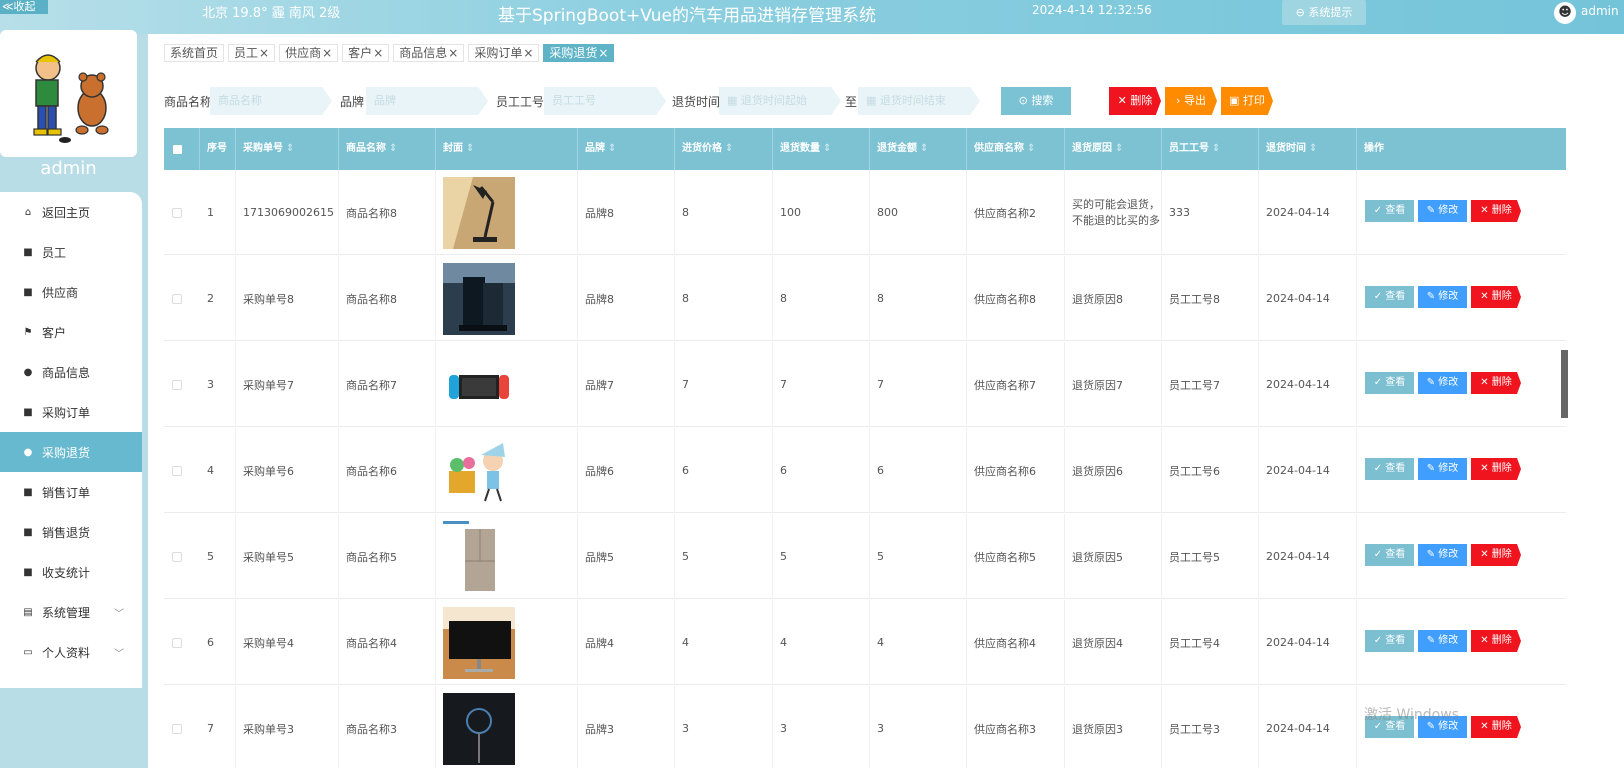  What do you see at coordinates (387, 149) in the screenshot?
I see `column-header: 商品名称 ⇕` at bounding box center [387, 149].